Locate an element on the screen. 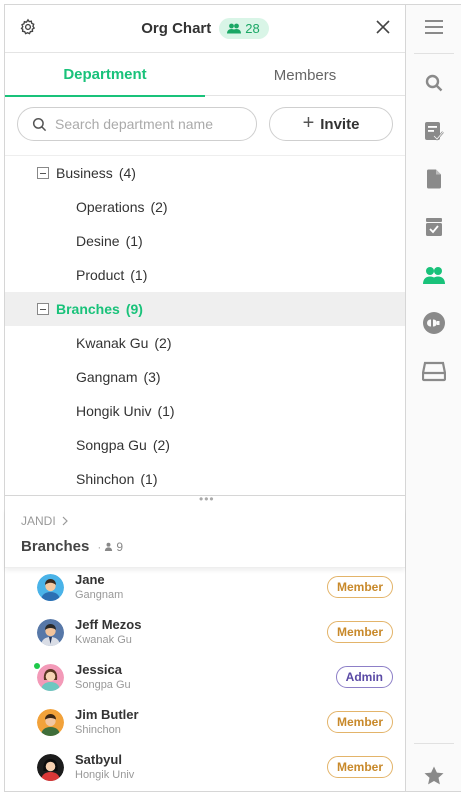  tree-item-label: Kwanak Gu is located at coordinates (112, 343).